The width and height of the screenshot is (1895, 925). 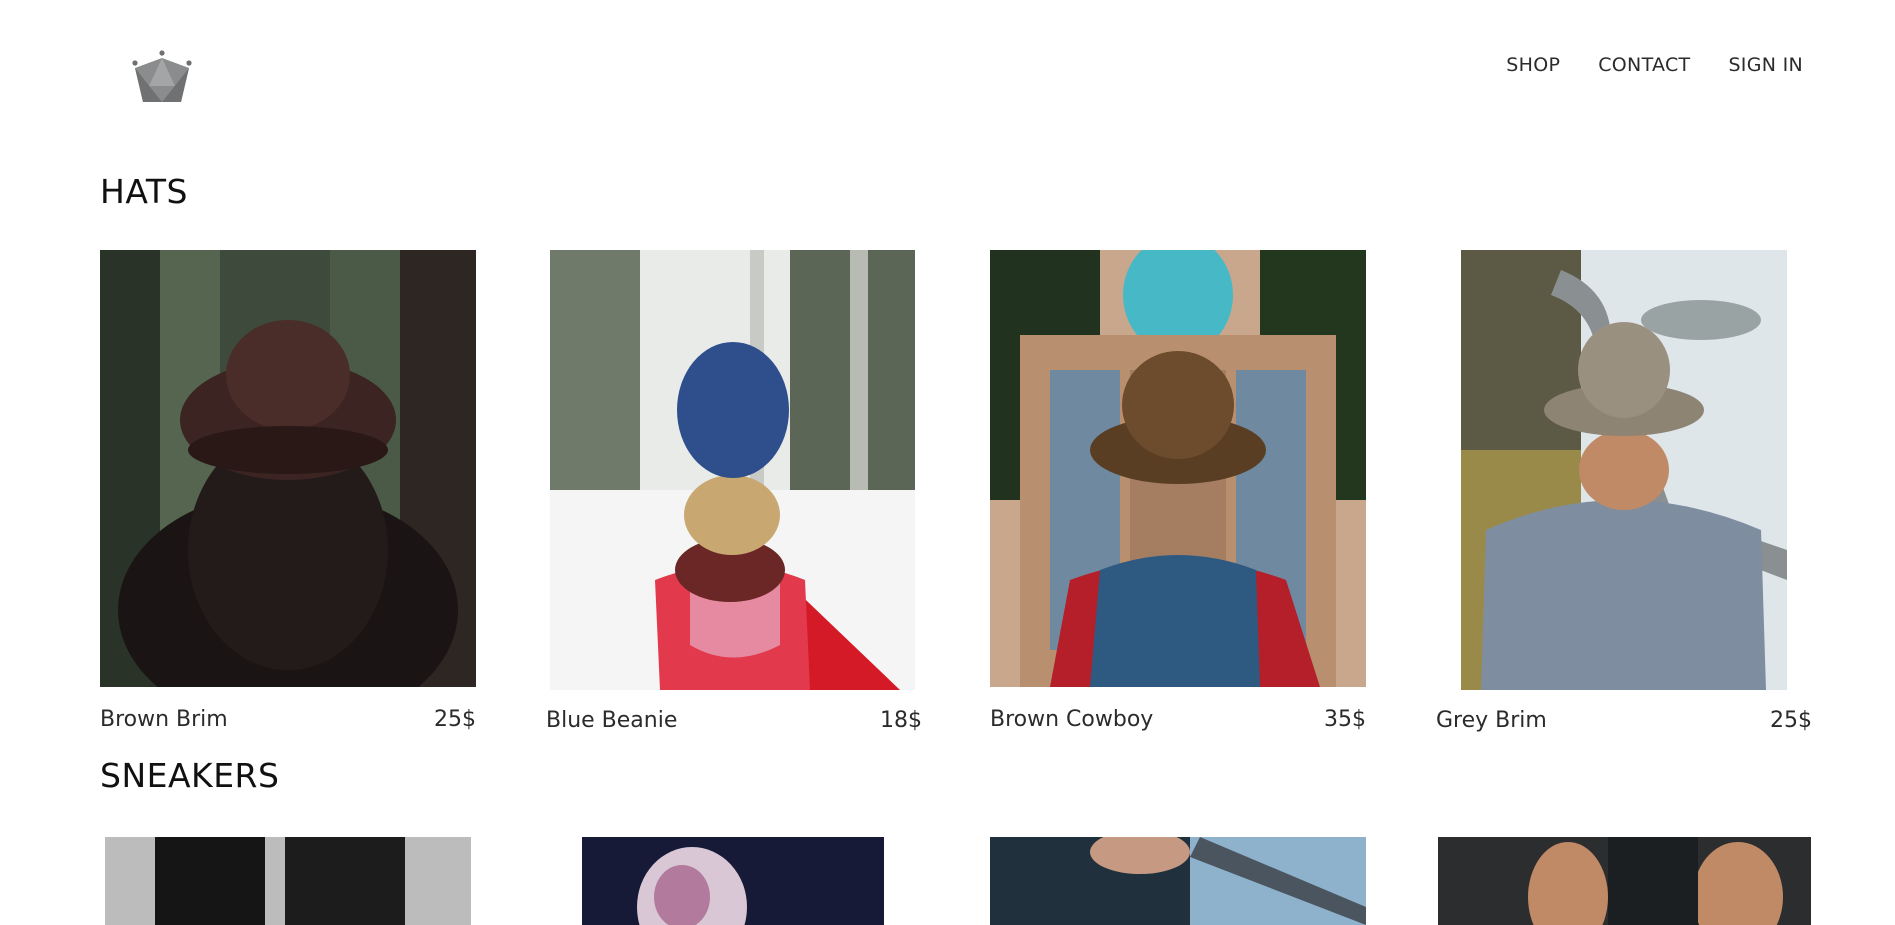 I want to click on product-caption: Grey Brim 25$, so click(x=1624, y=720).